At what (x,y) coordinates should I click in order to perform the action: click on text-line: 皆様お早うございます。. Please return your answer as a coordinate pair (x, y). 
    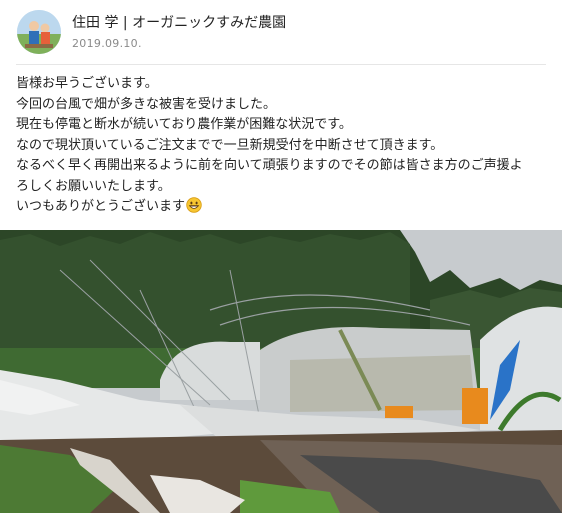
    Looking at the image, I should click on (87, 83).